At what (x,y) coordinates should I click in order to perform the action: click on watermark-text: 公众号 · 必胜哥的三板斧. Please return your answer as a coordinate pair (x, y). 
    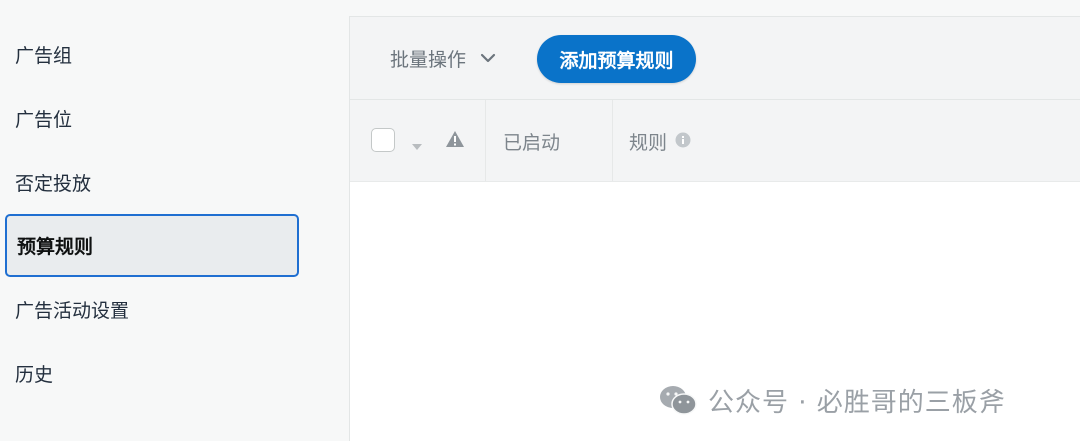
    Looking at the image, I should click on (857, 402).